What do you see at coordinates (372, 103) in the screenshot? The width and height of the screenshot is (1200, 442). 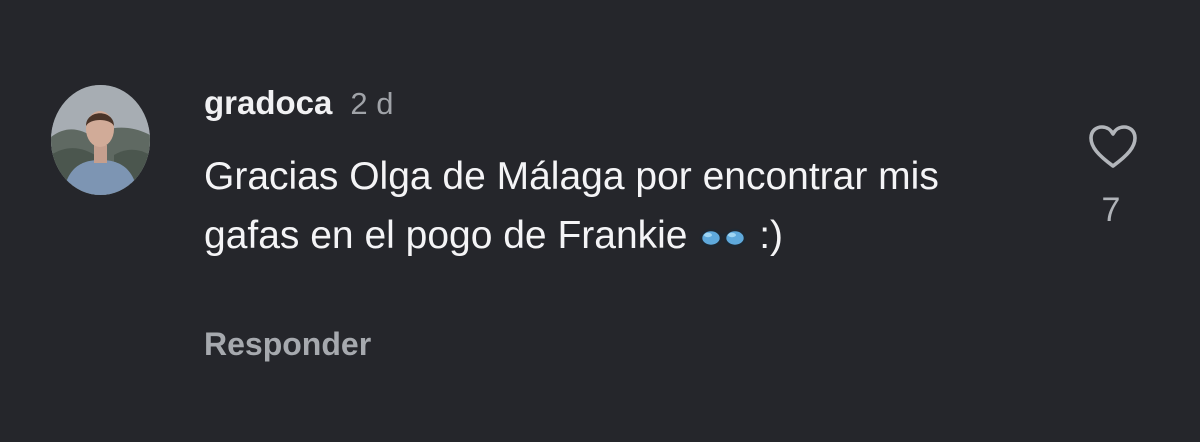 I see `comment-timestamp: 2 d` at bounding box center [372, 103].